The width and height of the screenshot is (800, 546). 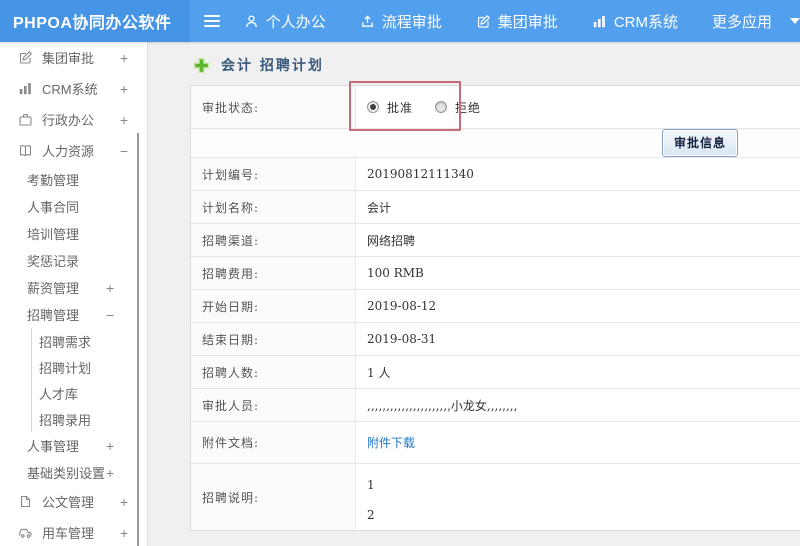 I want to click on radio-reject, so click(x=441, y=107).